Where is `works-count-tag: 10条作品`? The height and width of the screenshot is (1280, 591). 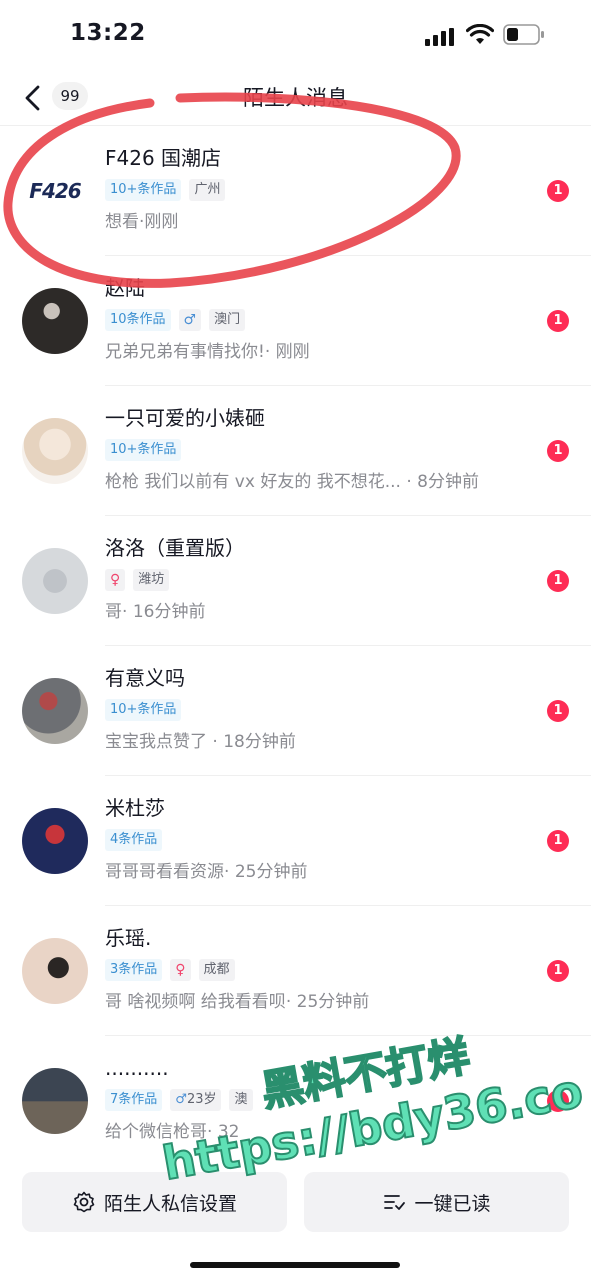 works-count-tag: 10条作品 is located at coordinates (138, 320).